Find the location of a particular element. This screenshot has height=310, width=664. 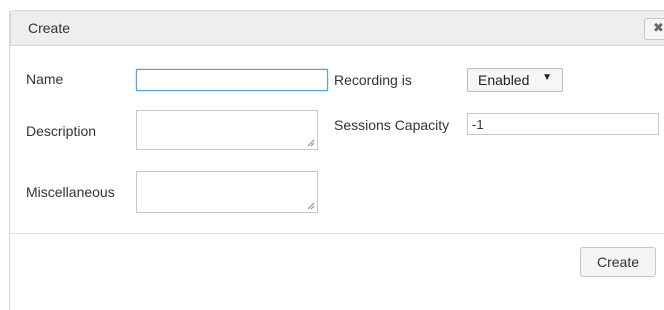

miscellaneous-label: Miscellaneous is located at coordinates (70, 192).